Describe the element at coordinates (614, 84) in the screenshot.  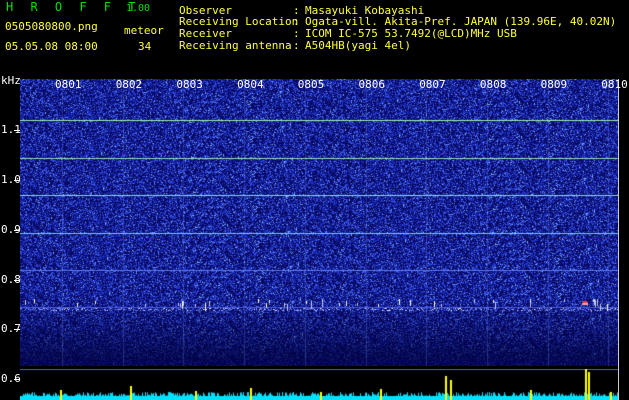
I see `time-tick-label: 0810` at that location.